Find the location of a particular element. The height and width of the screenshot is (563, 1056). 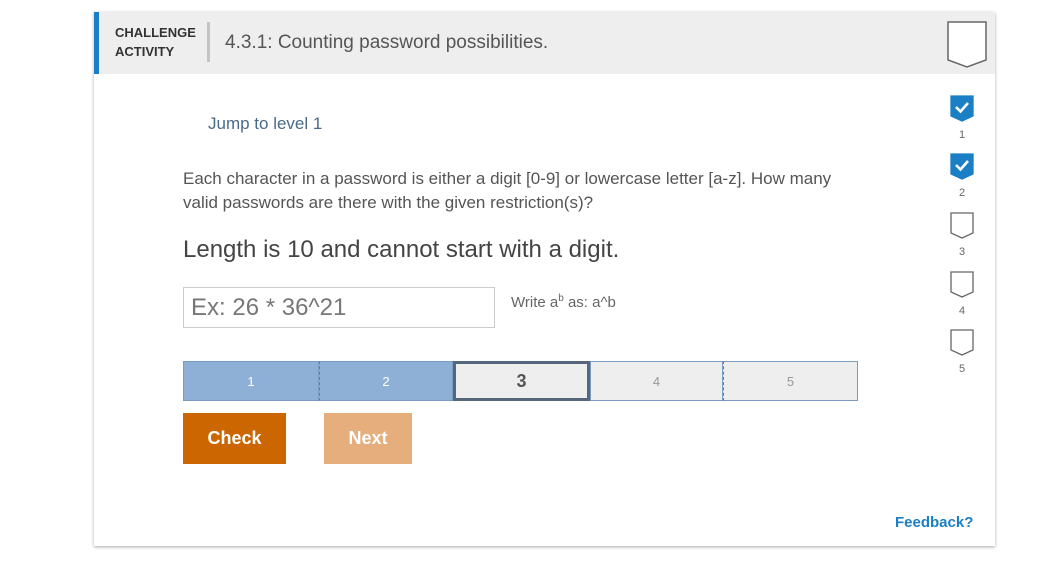

activity-type-line1: CHALLENGE is located at coordinates (155, 32).